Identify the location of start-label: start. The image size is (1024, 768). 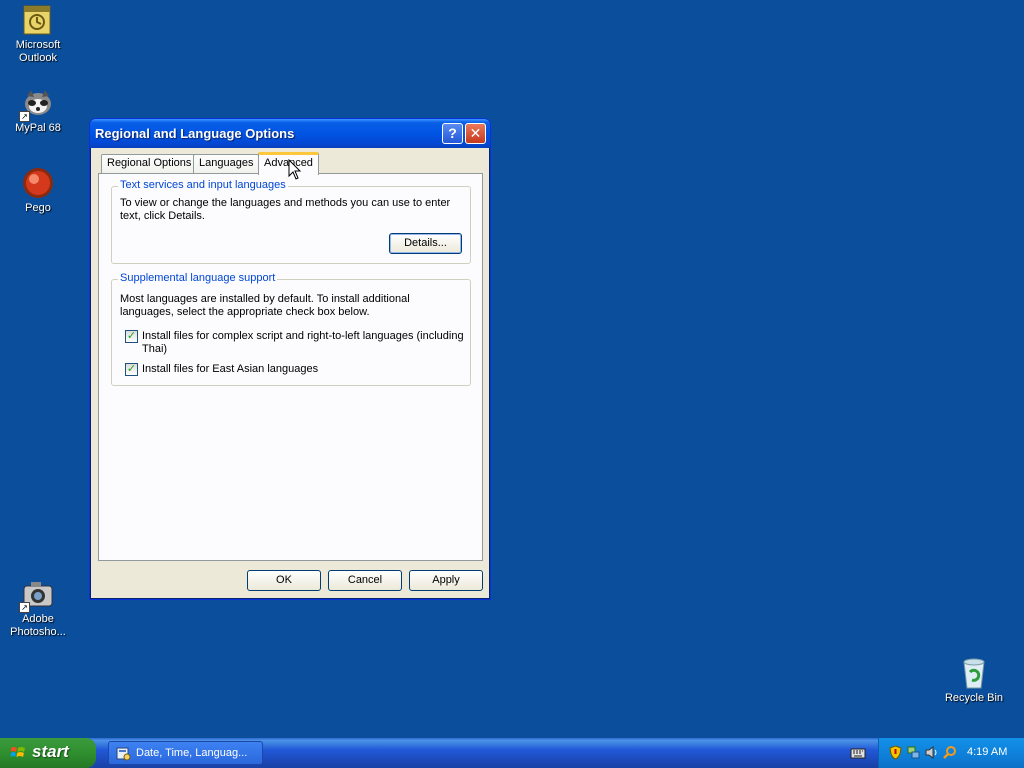
(50, 751).